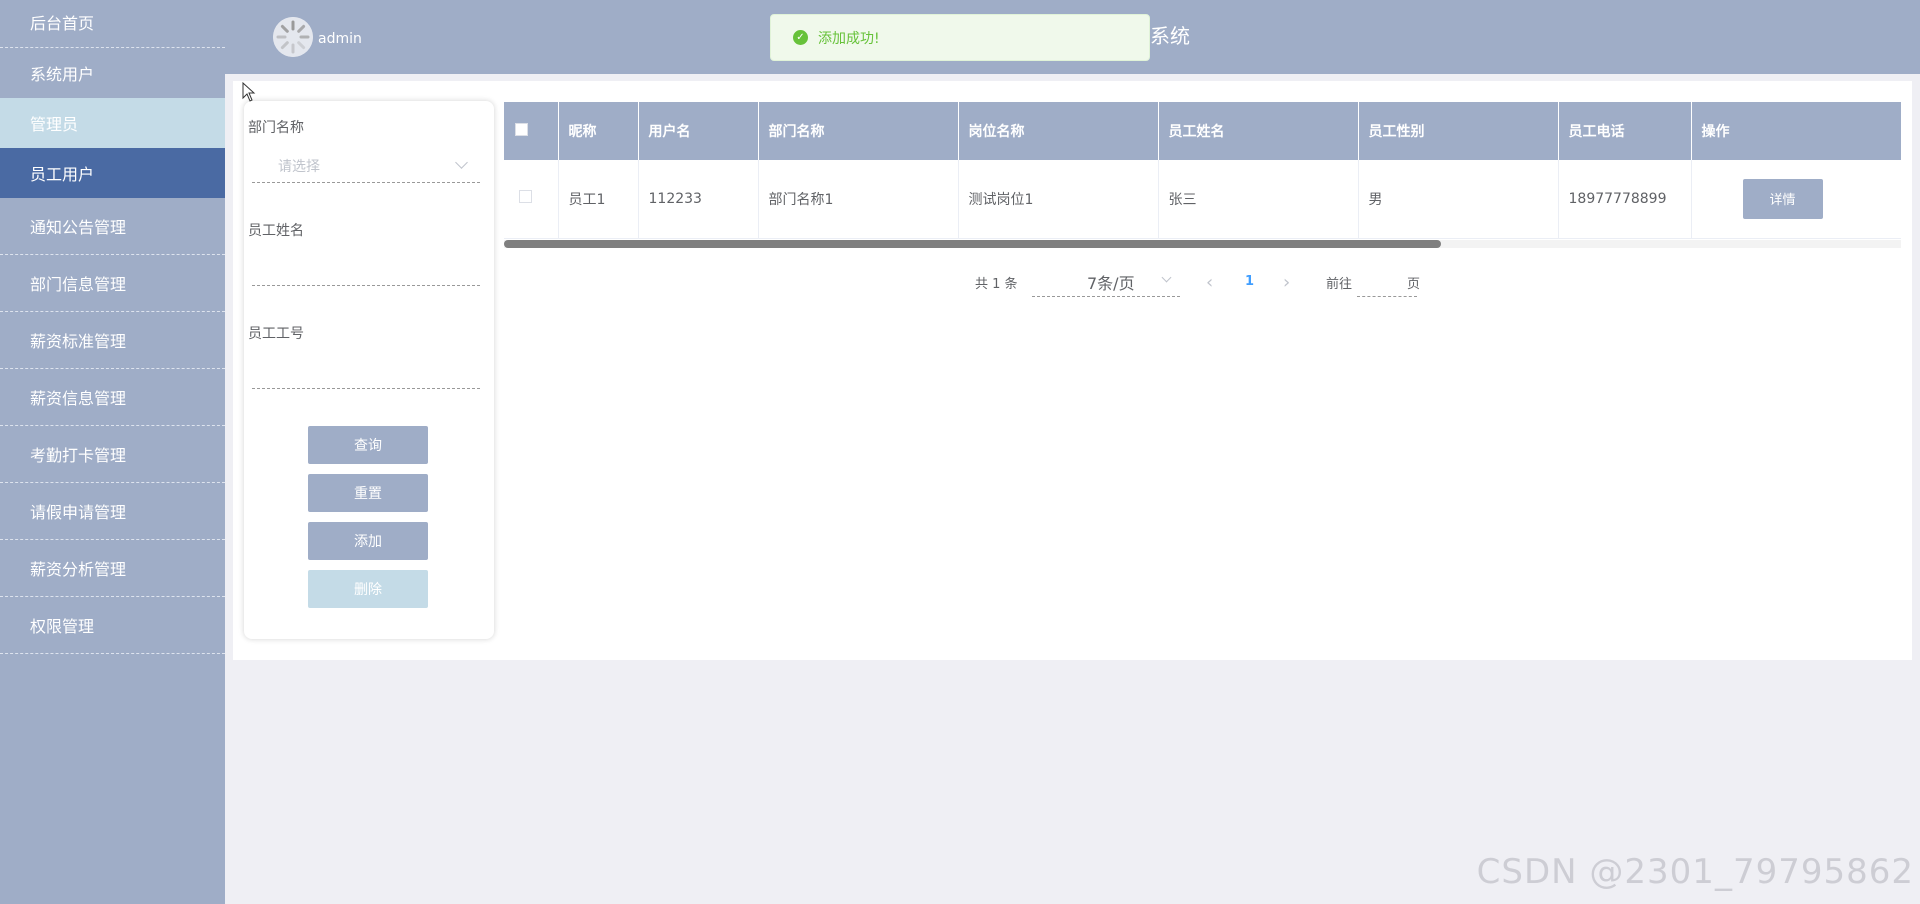 The image size is (1920, 904). I want to click on search-panel: 部门名称 请选择 员工姓名 员工工号 查询 重置 添加 删除, so click(369, 370).